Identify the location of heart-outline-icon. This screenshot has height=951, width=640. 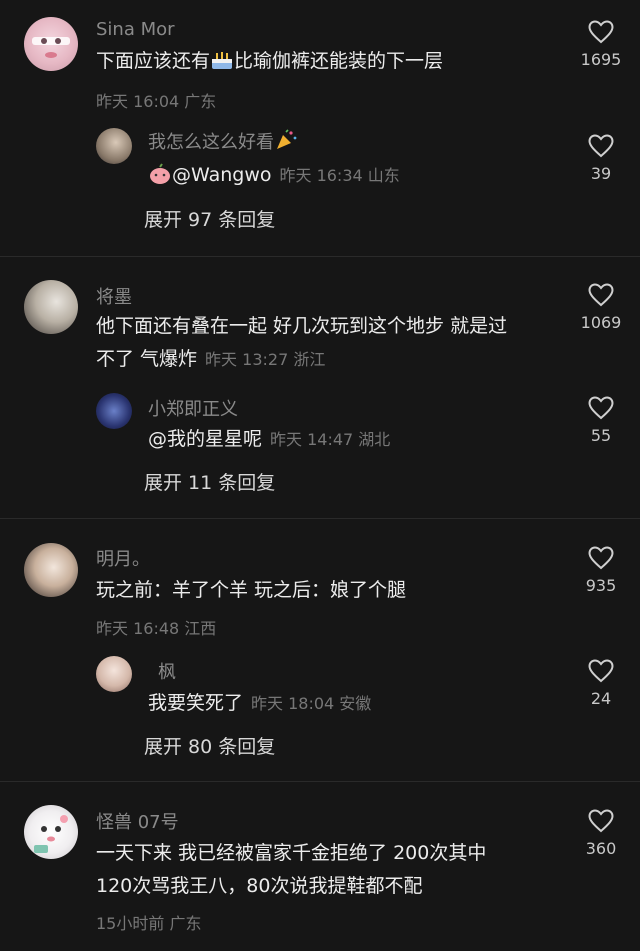
(601, 821).